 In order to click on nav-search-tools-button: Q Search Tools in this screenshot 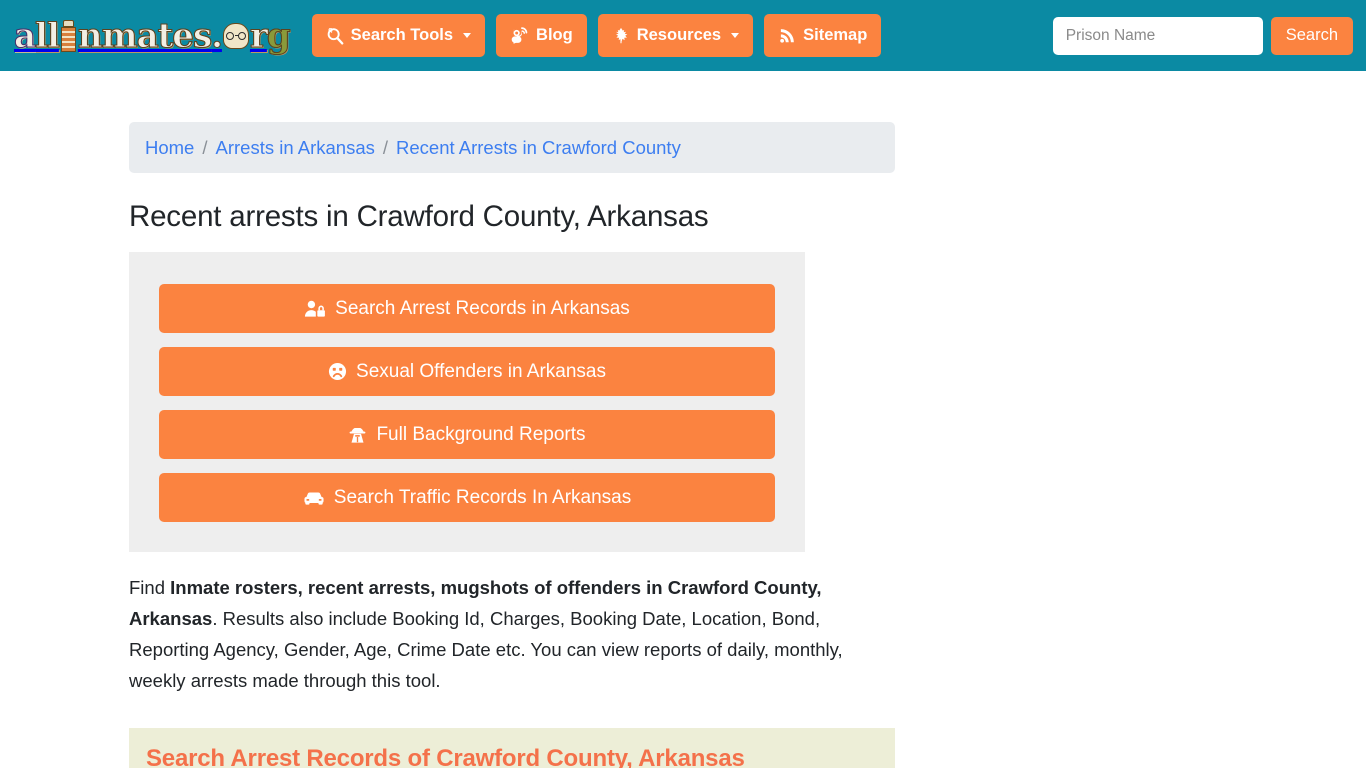, I will do `click(398, 35)`.